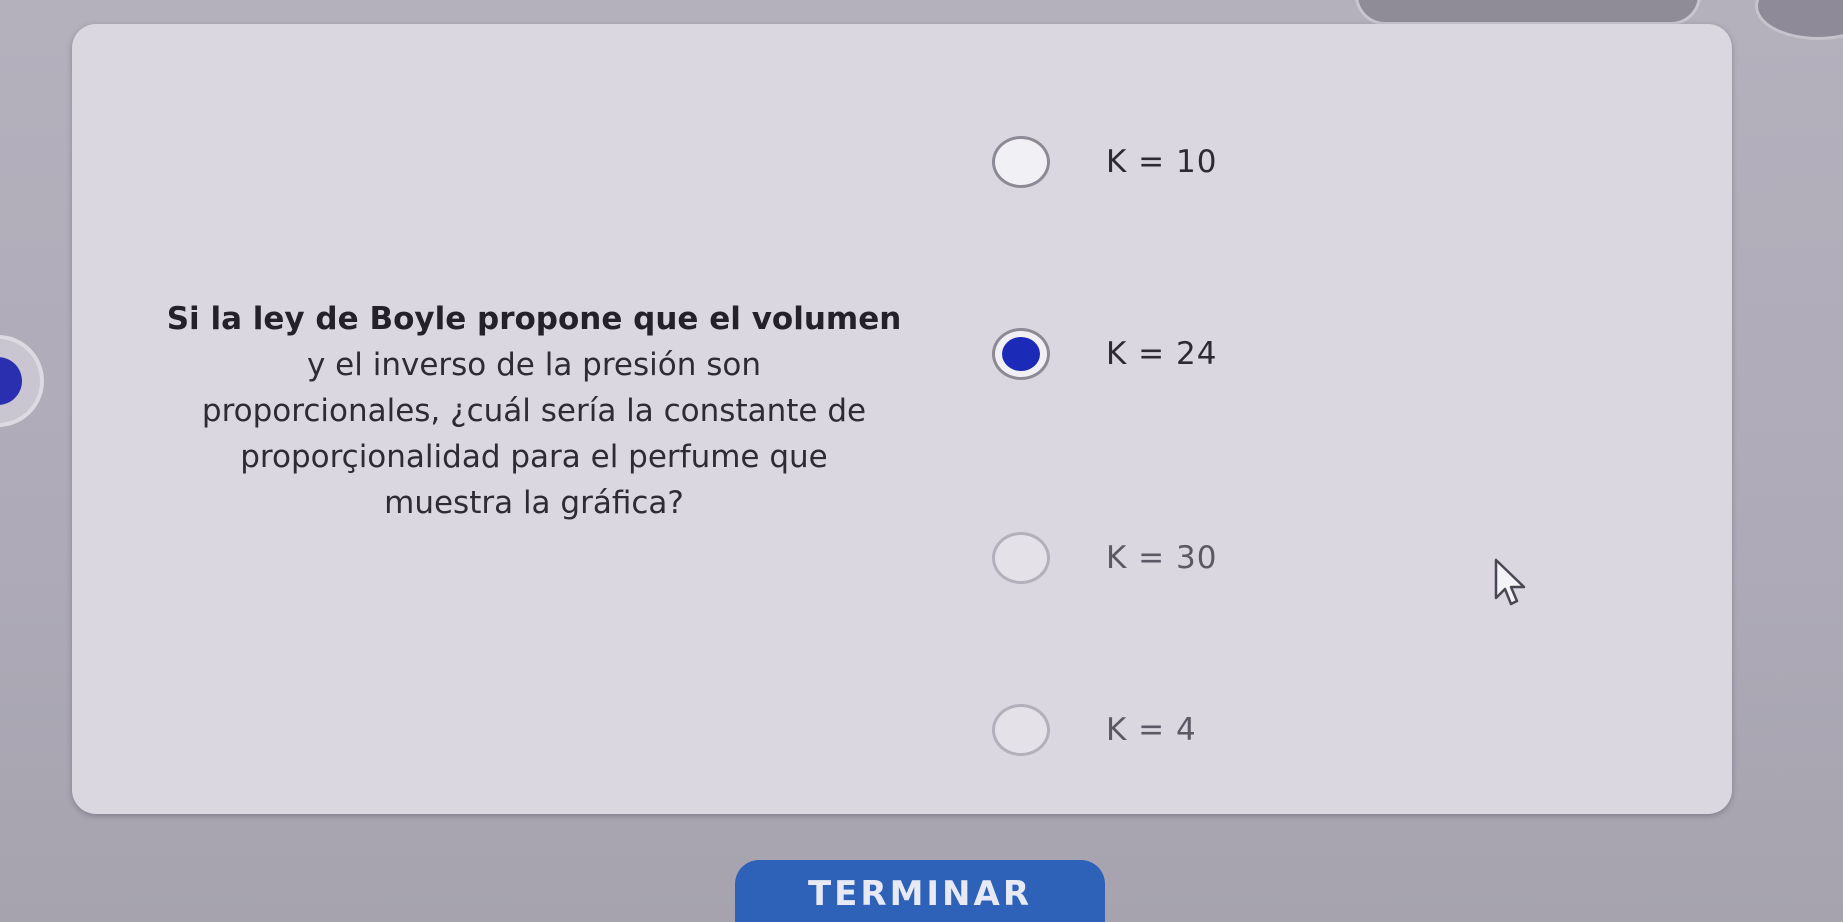  Describe the element at coordinates (1104, 162) in the screenshot. I see `answer-option-1: K = 10` at that location.